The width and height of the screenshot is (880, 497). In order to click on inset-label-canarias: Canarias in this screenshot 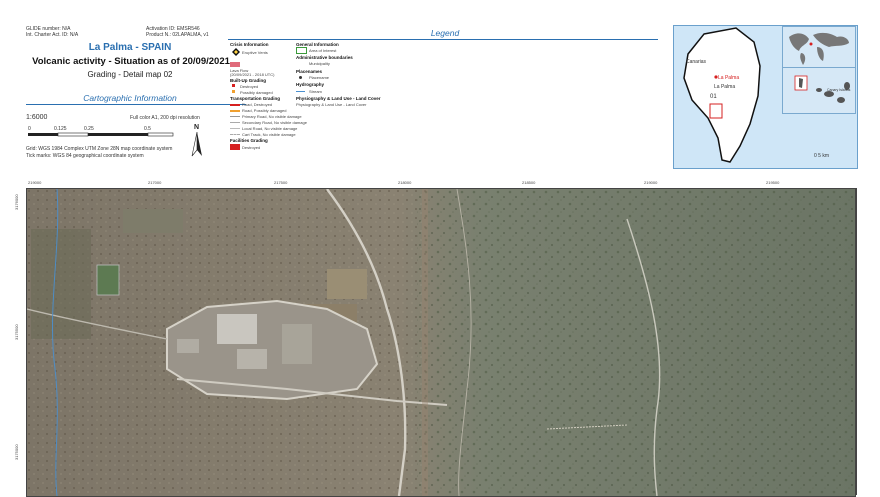, I will do `click(696, 62)`.